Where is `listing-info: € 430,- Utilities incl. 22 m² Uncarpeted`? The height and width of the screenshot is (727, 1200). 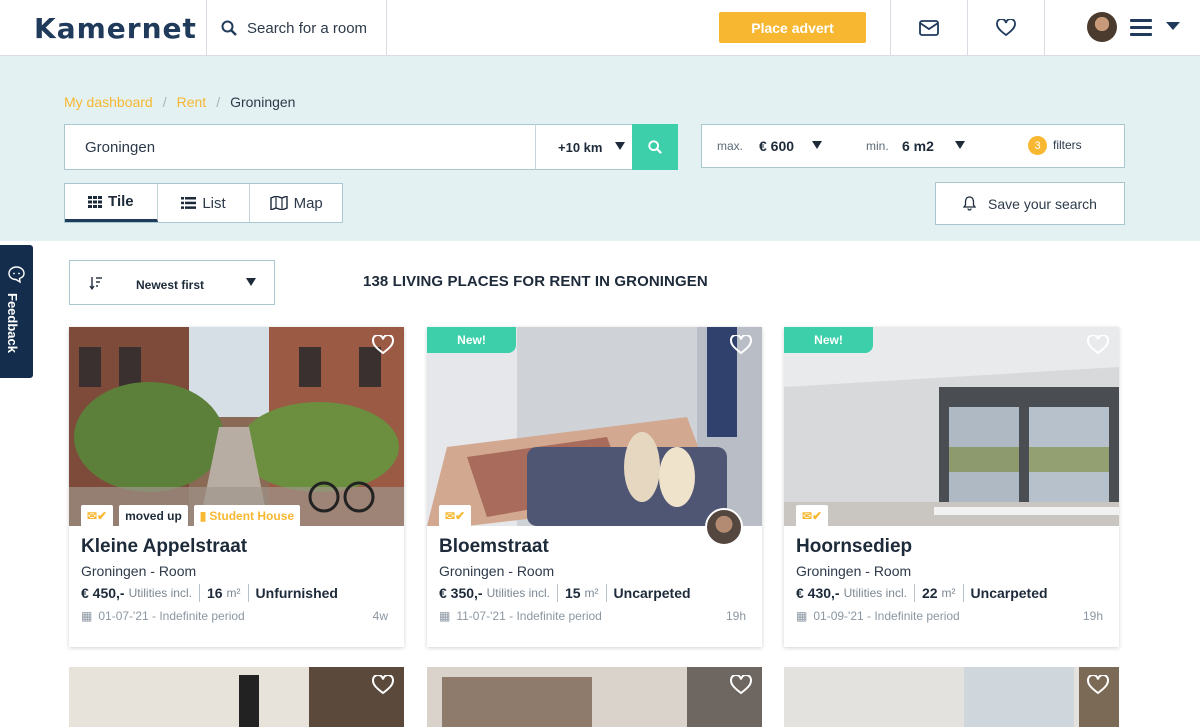
listing-info: € 430,- Utilities incl. 22 m² Uncarpeted is located at coordinates (922, 593).